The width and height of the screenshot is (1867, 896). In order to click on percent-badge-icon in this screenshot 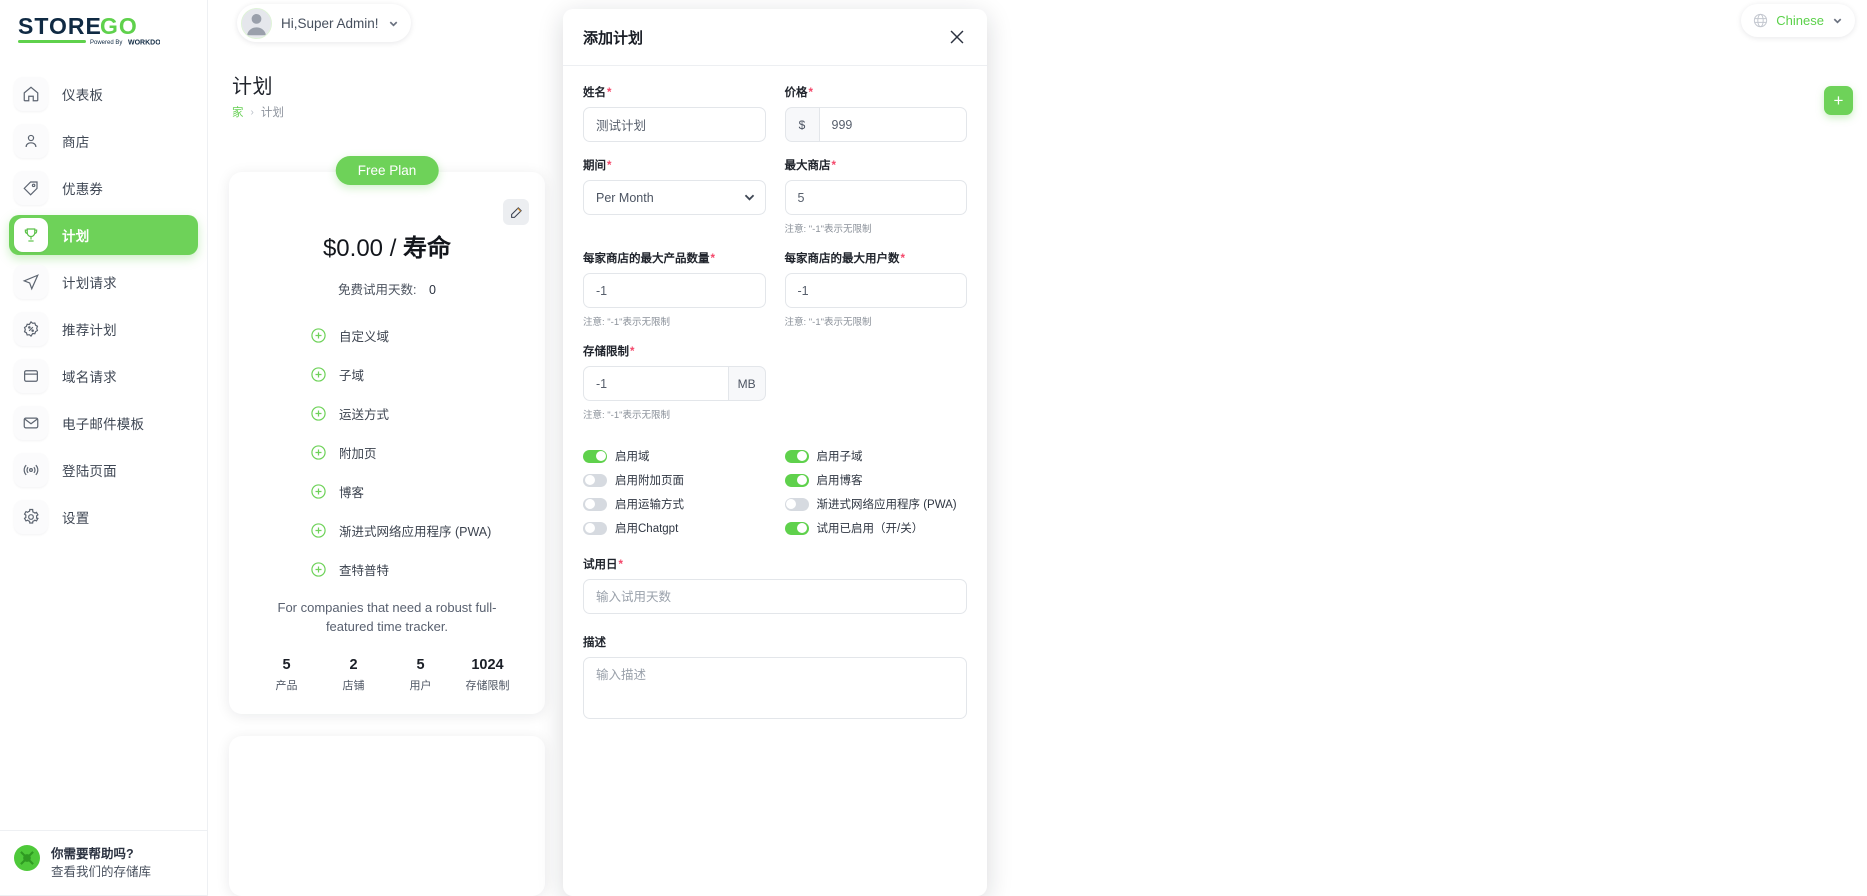, I will do `click(31, 329)`.